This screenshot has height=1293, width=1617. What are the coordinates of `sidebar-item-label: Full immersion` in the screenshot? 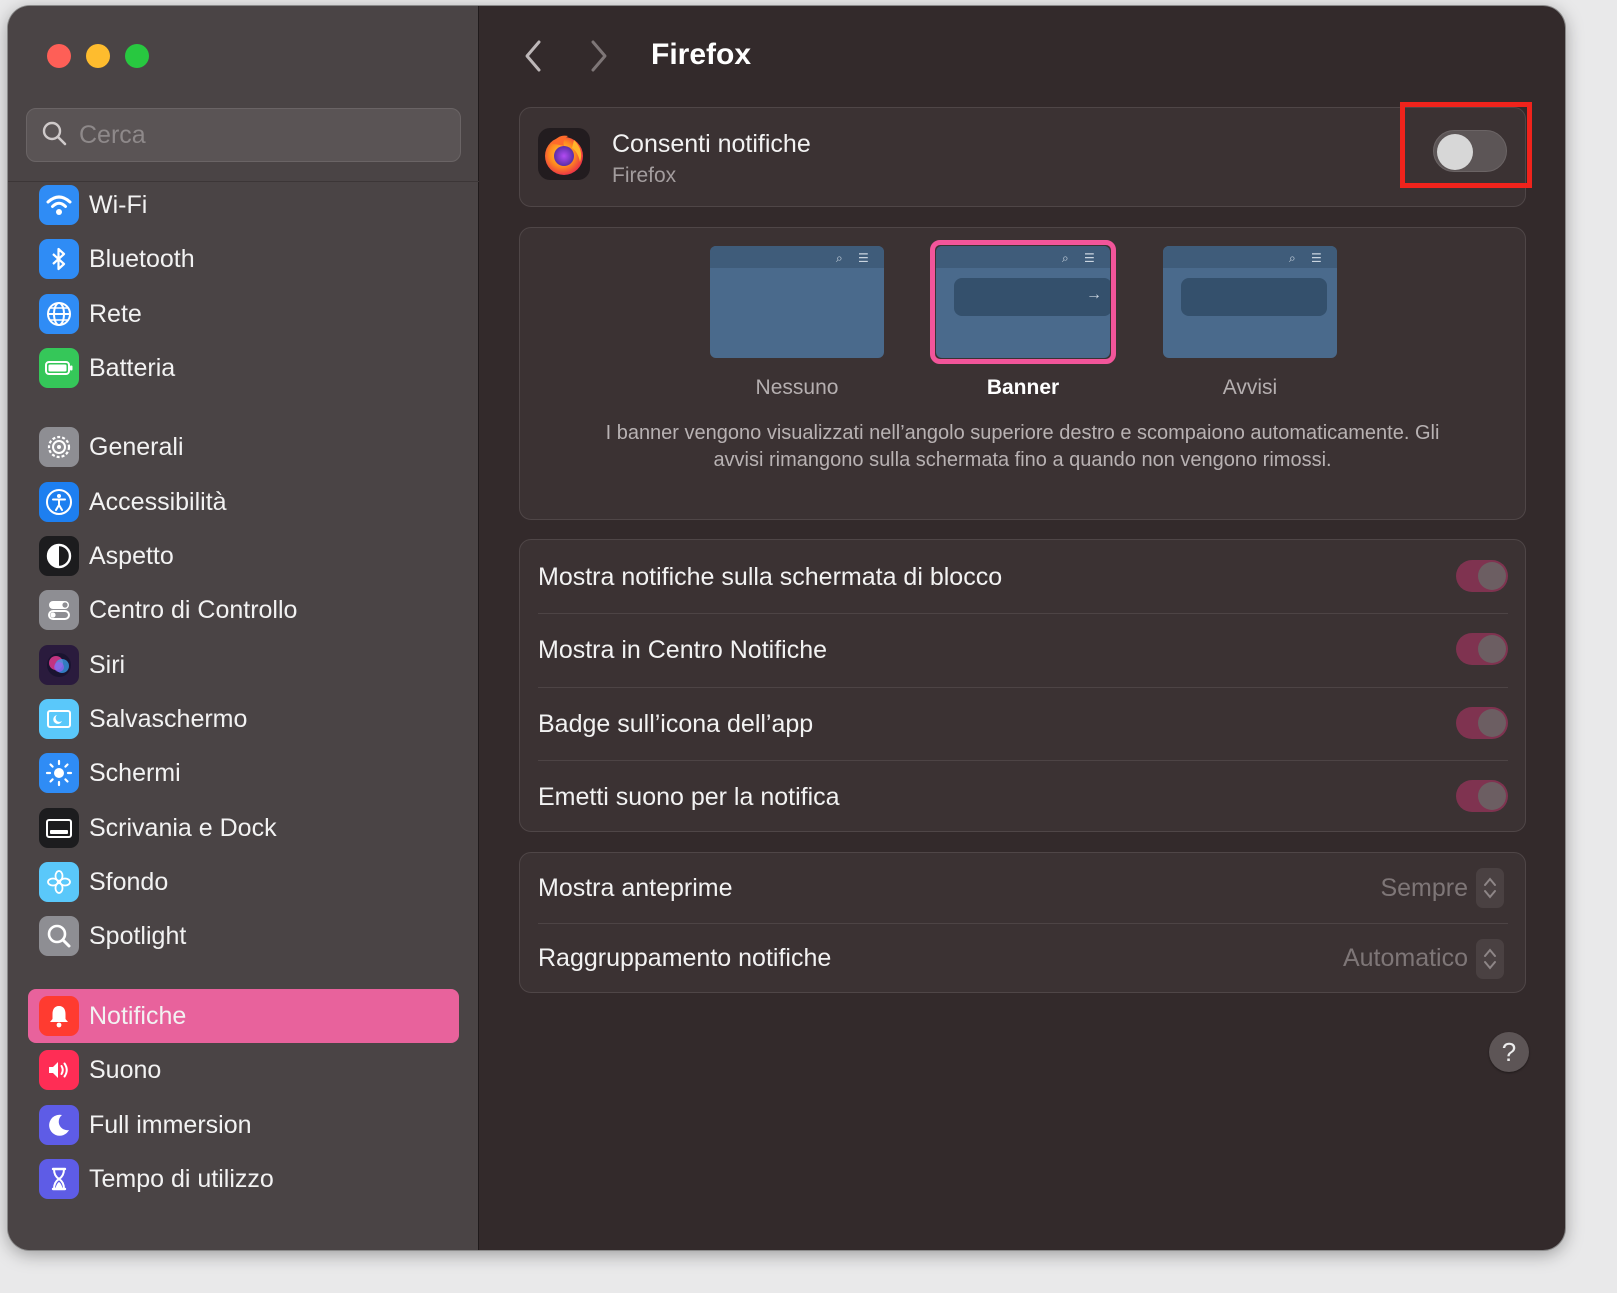 It's located at (170, 1124).